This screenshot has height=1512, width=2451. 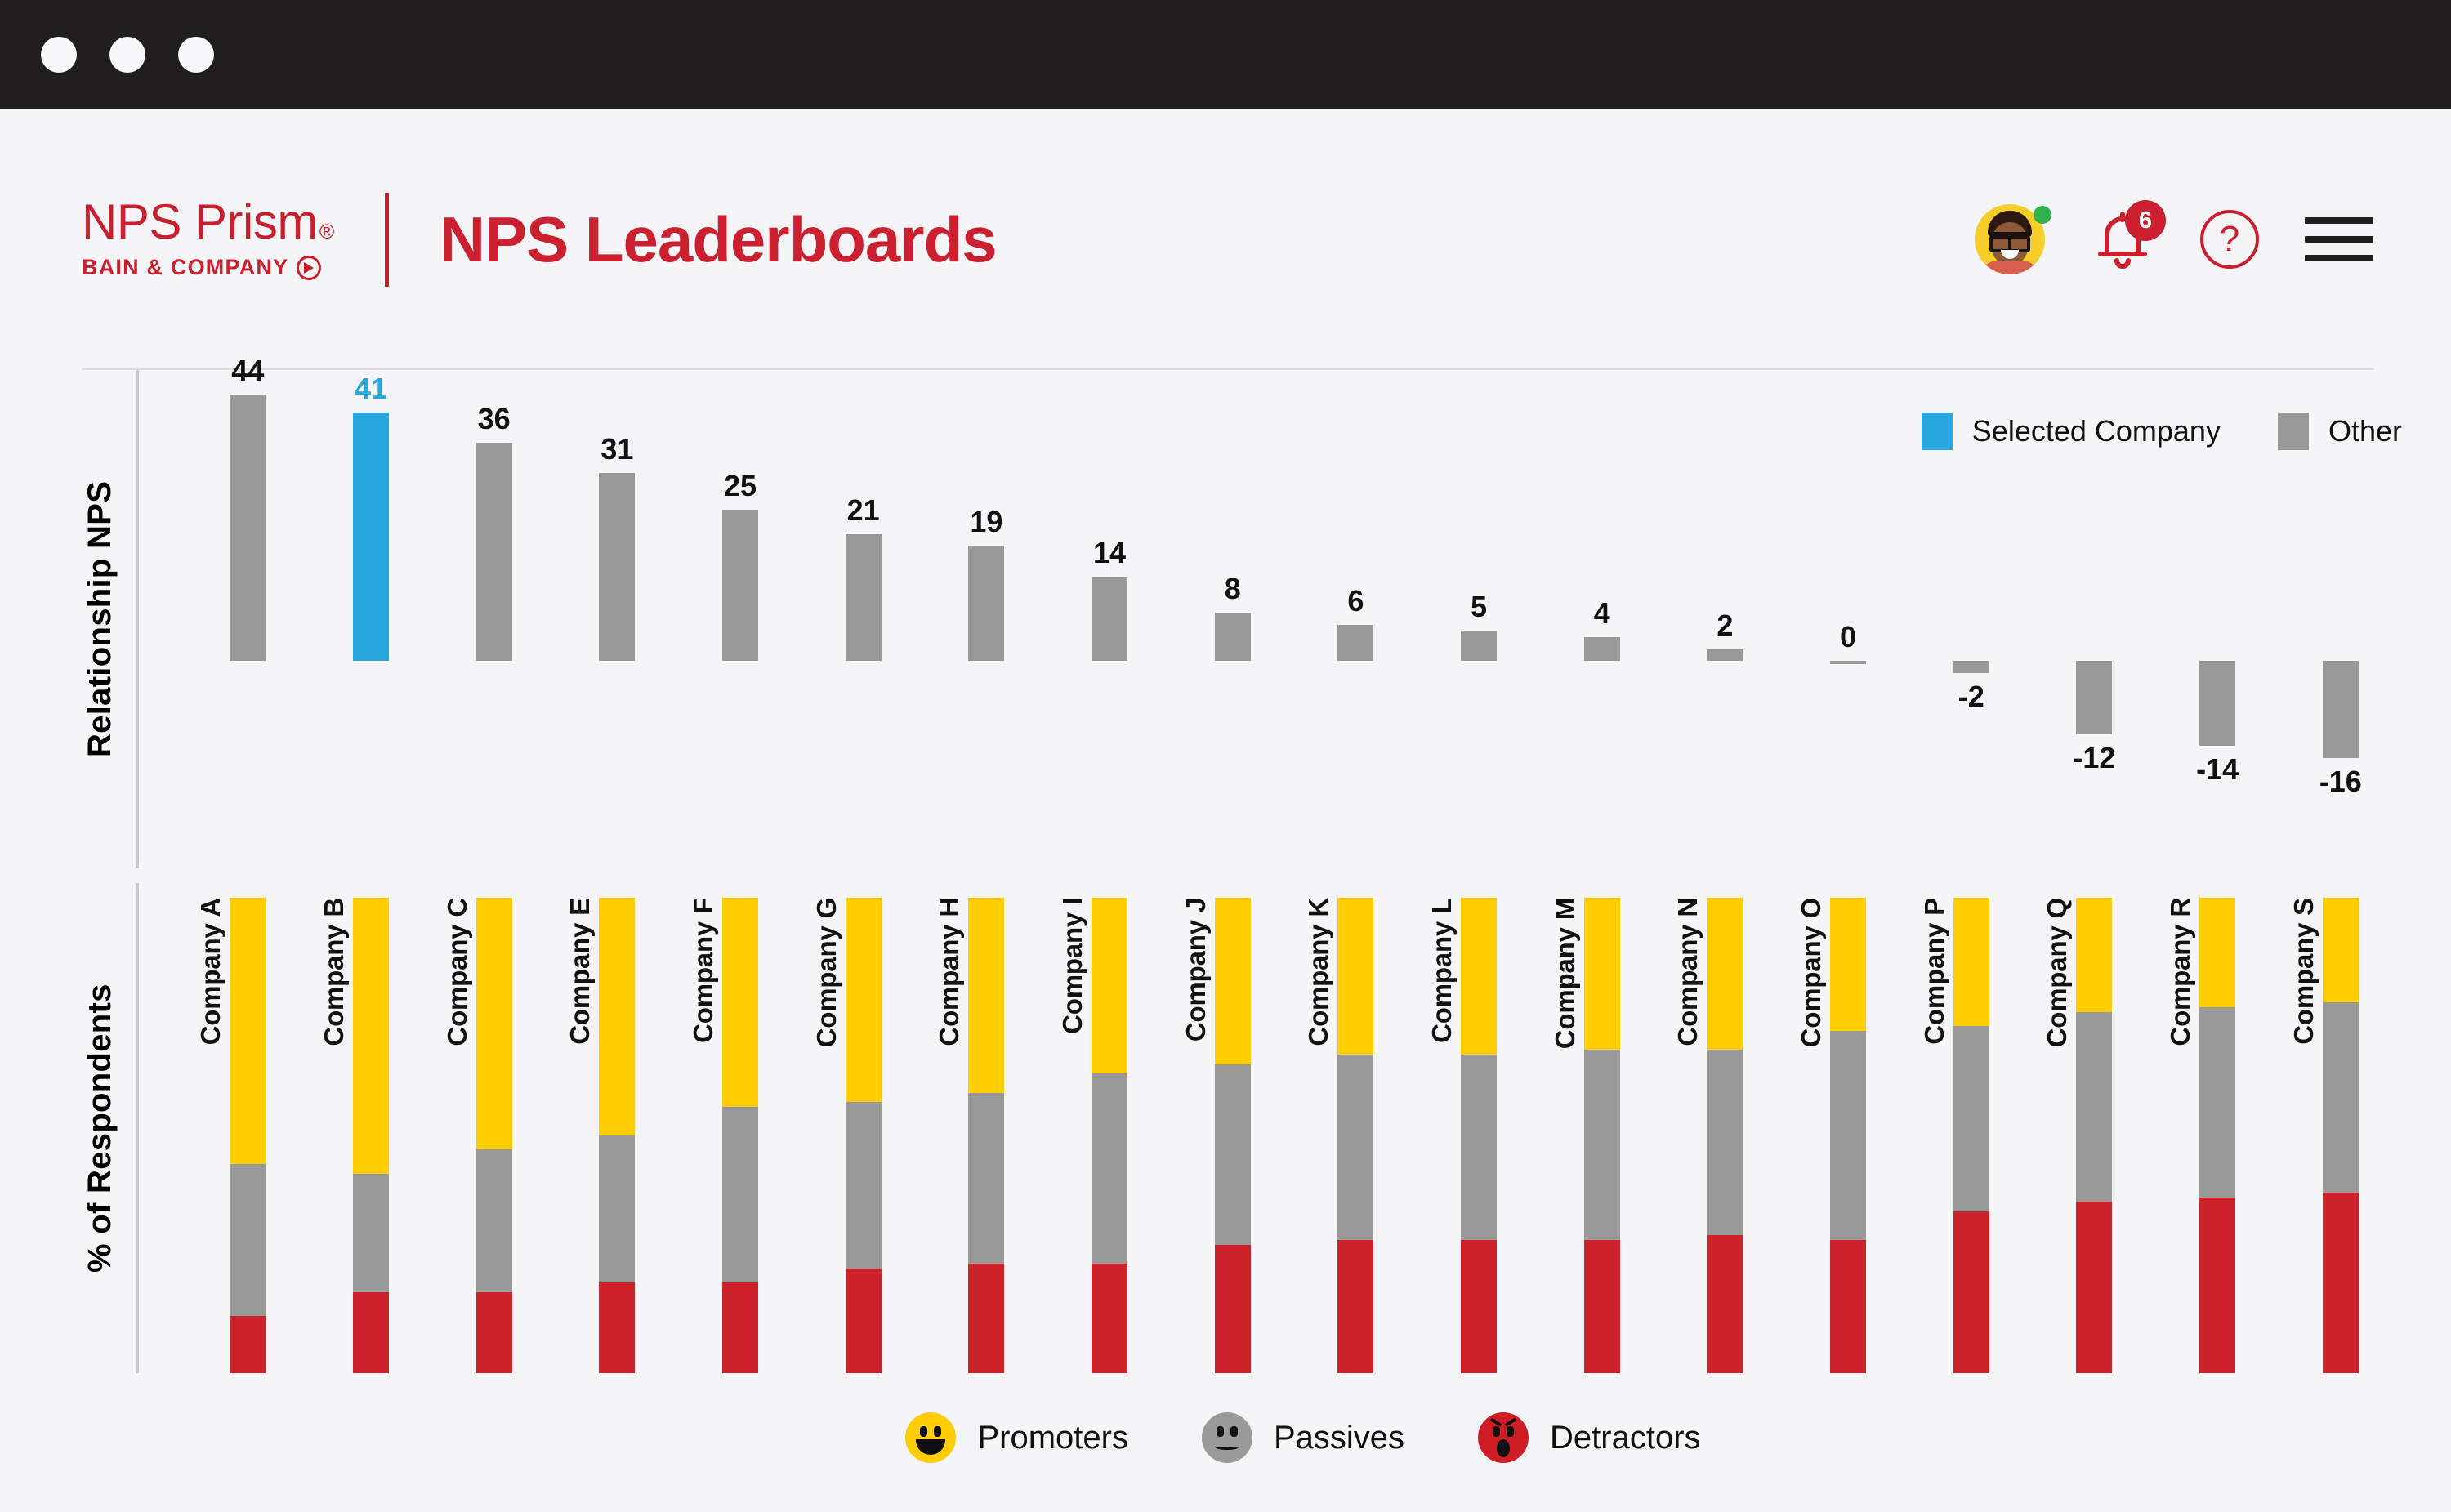 I want to click on respondents-bar-cell: Company O, so click(x=1848, y=1136).